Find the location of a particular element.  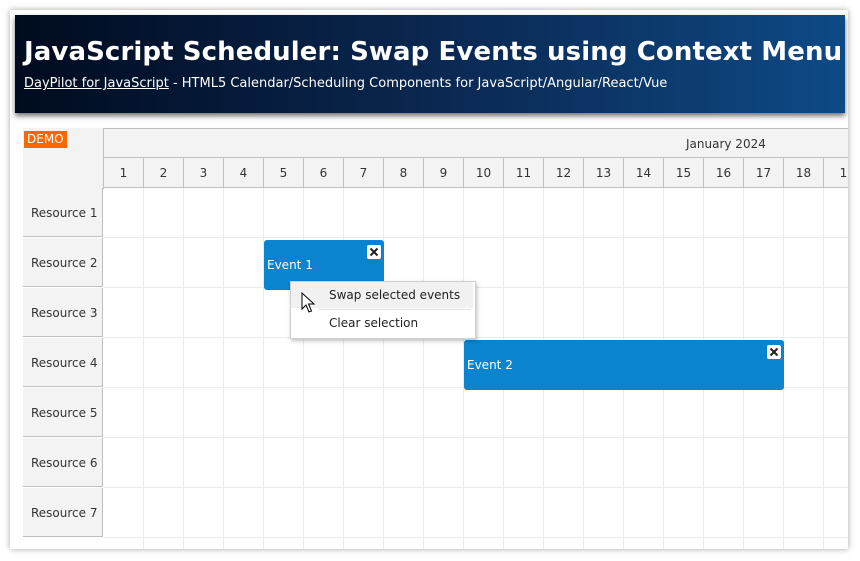

day-header-cell: 18 is located at coordinates (804, 172).